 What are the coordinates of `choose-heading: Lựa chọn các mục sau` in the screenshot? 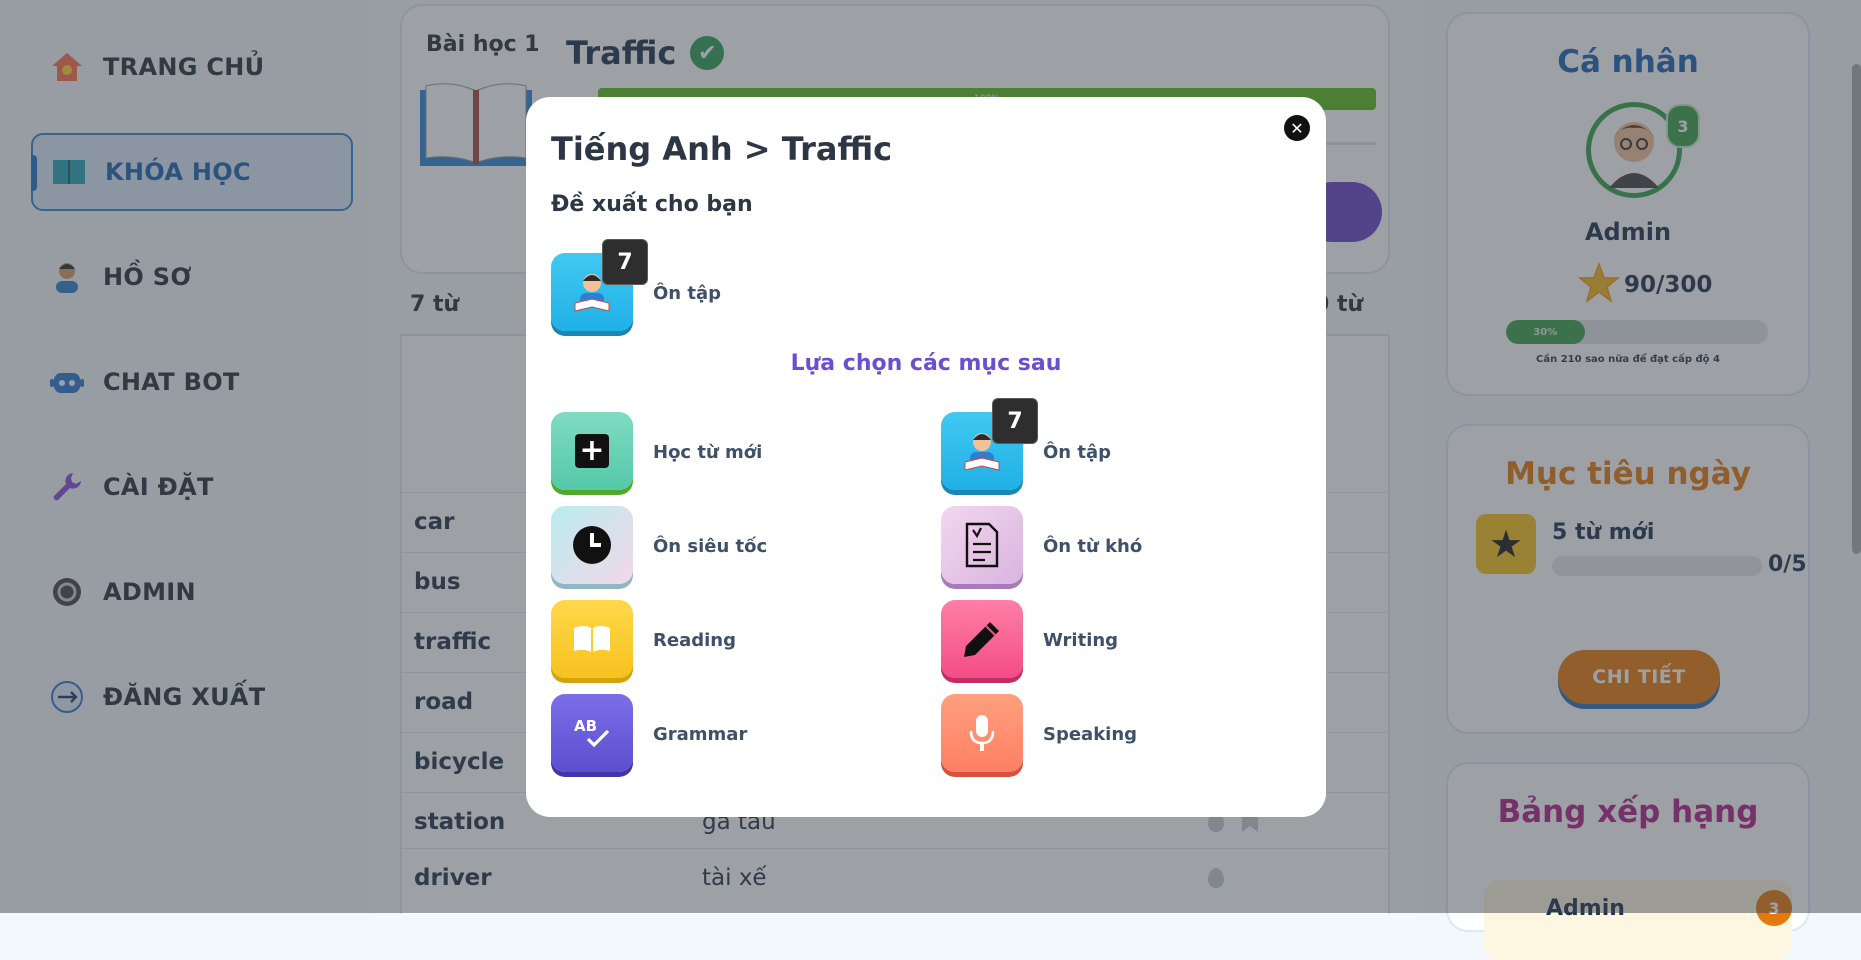 It's located at (926, 363).